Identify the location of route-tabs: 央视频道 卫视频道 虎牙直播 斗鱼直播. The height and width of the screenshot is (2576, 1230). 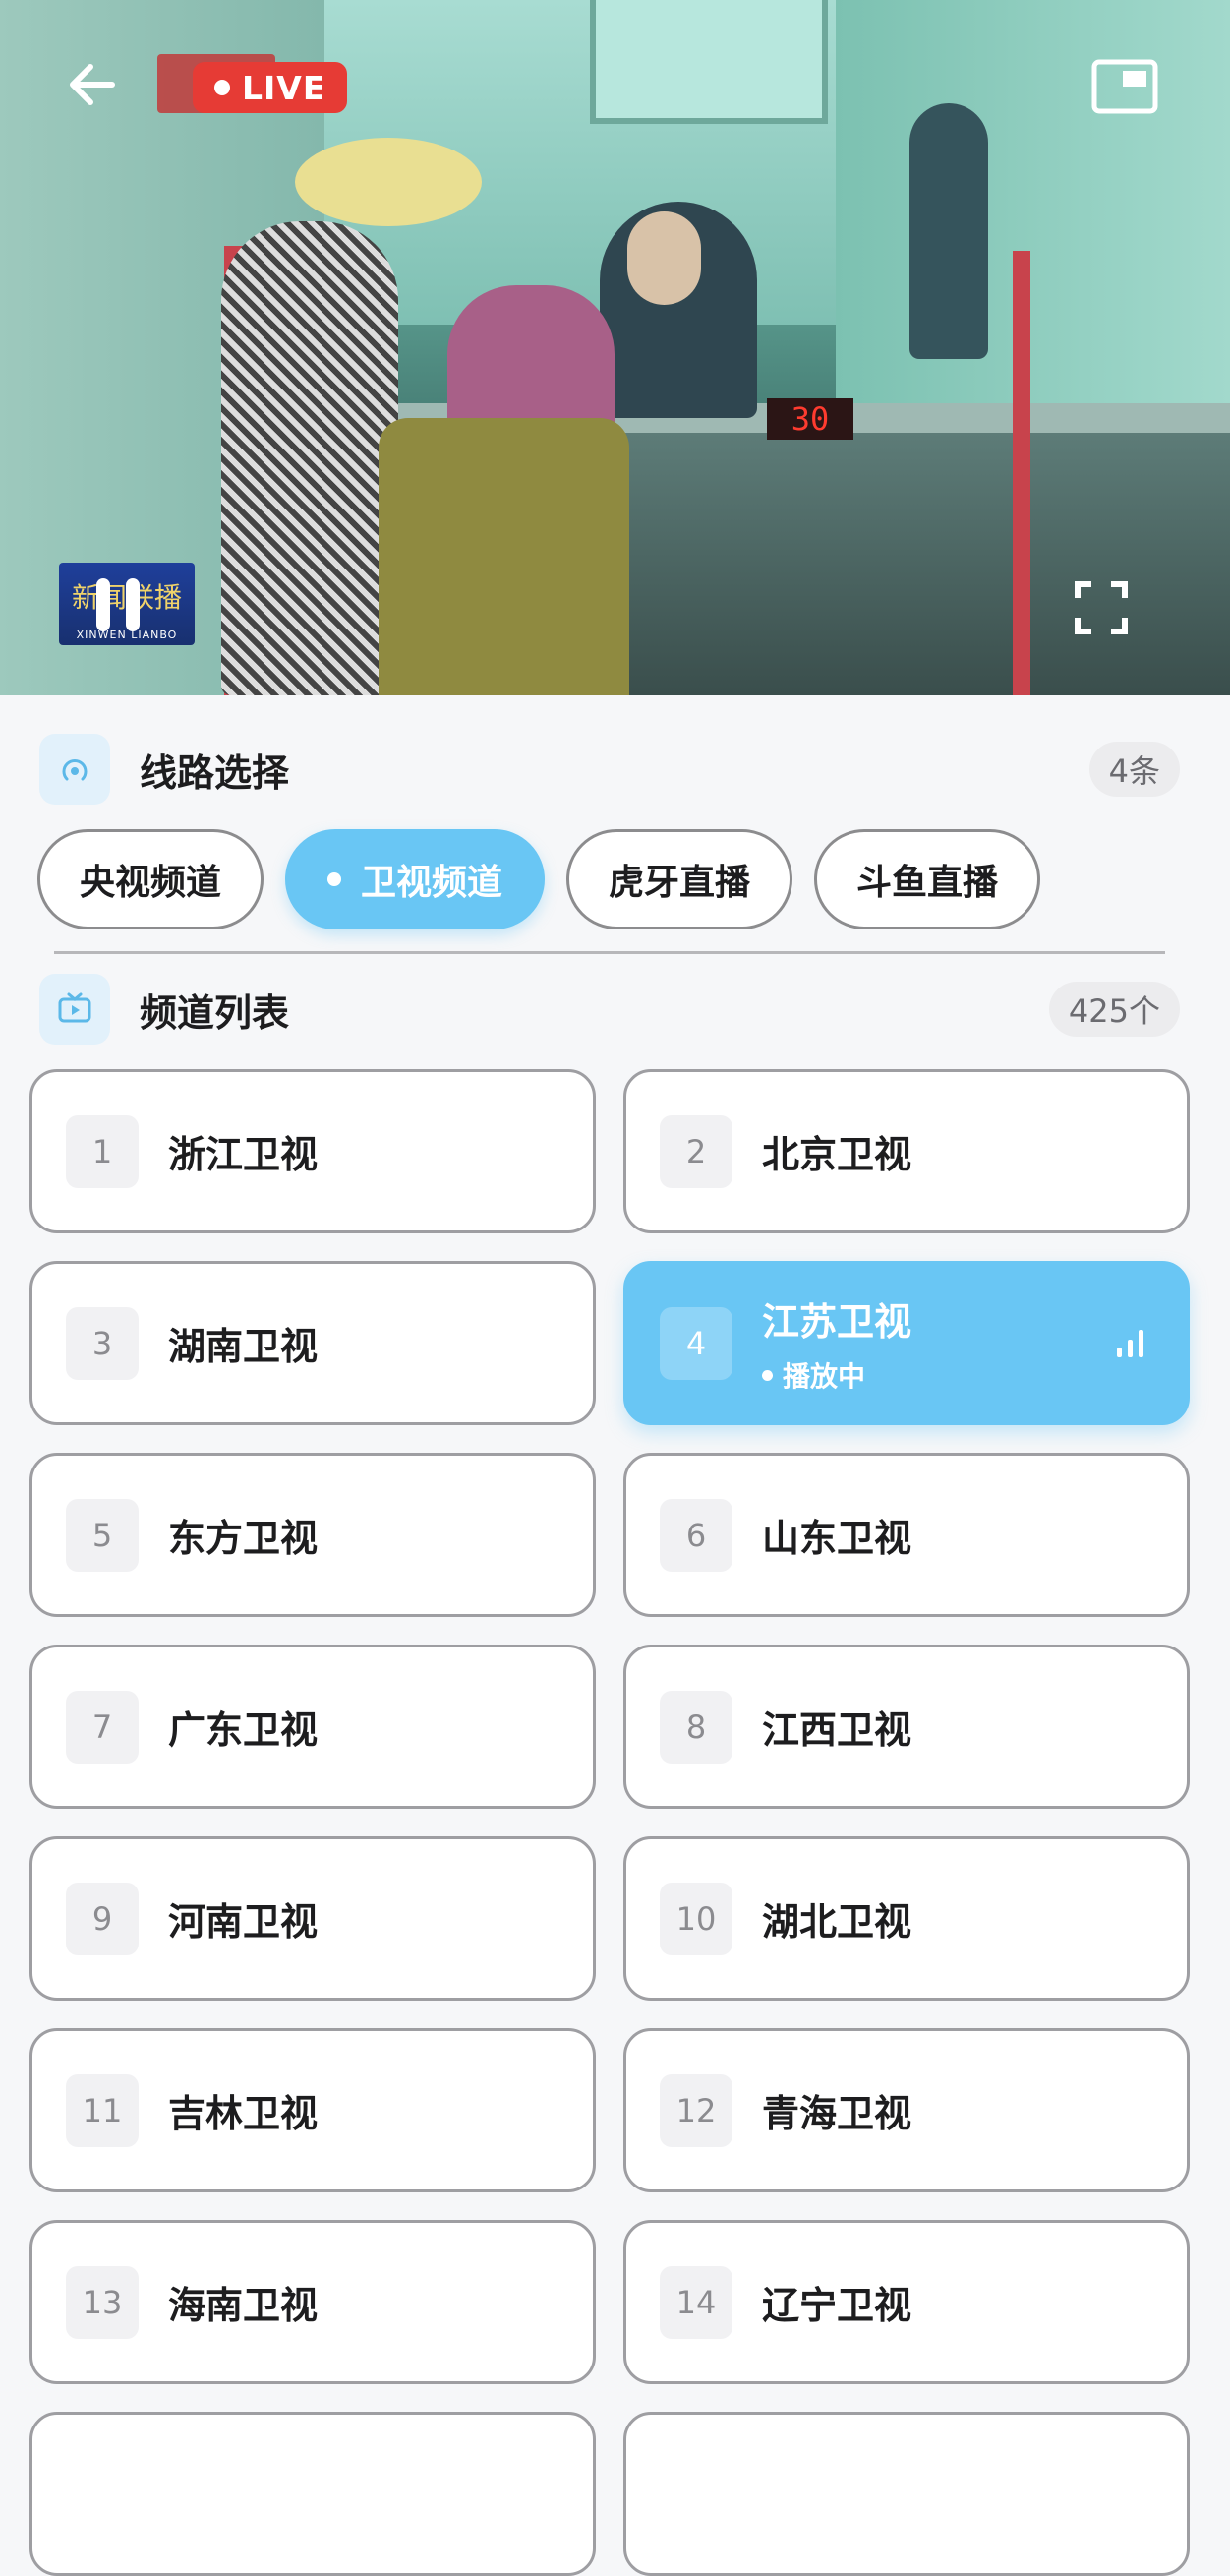
(539, 879).